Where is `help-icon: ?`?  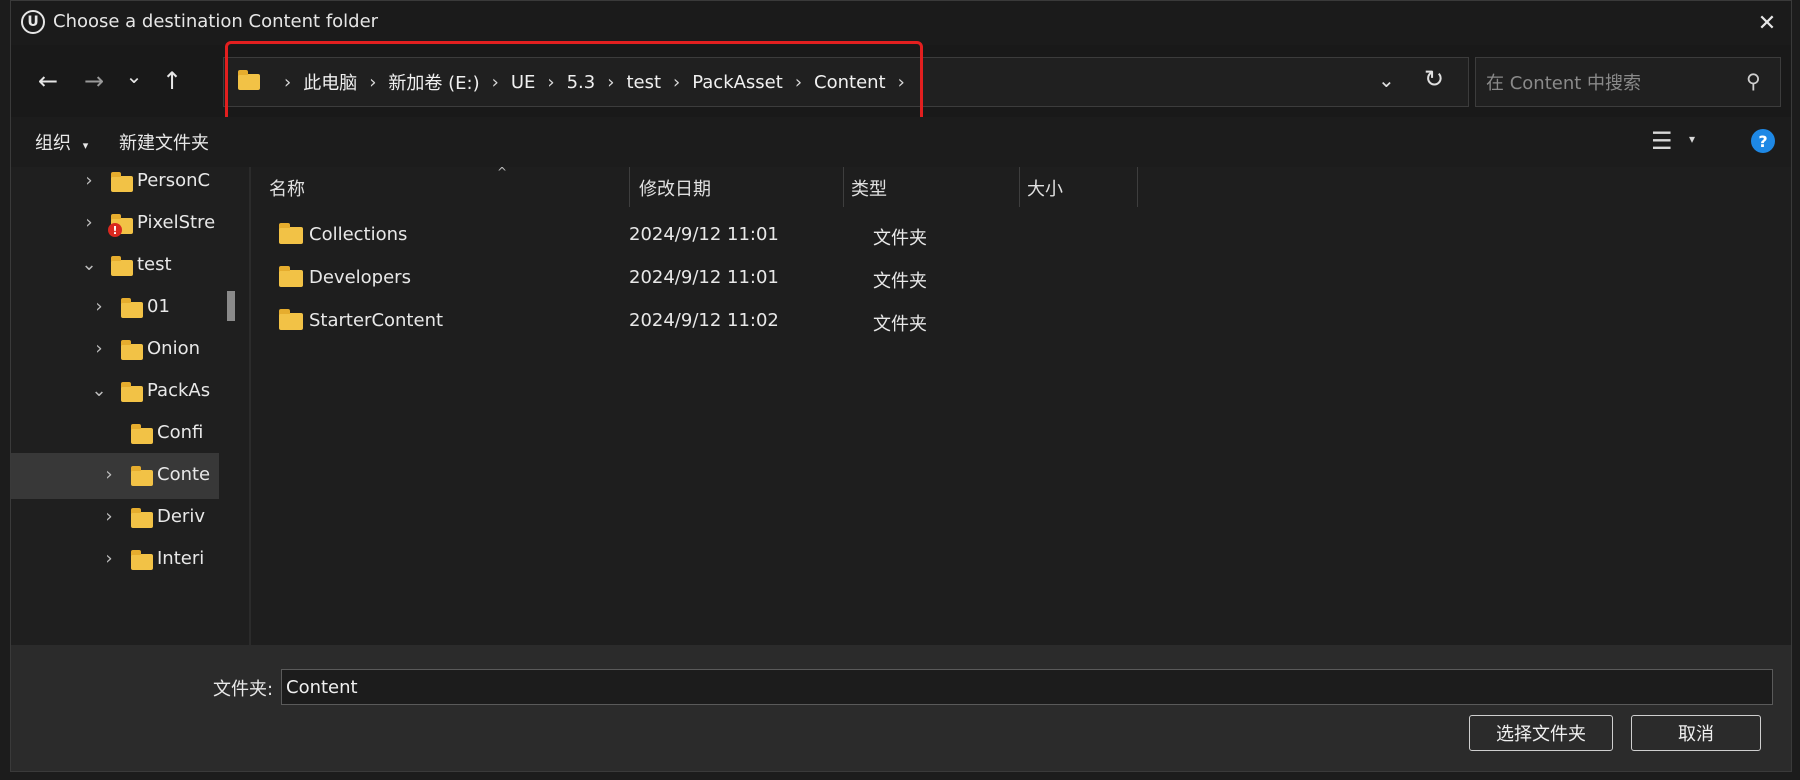 help-icon: ? is located at coordinates (1763, 141).